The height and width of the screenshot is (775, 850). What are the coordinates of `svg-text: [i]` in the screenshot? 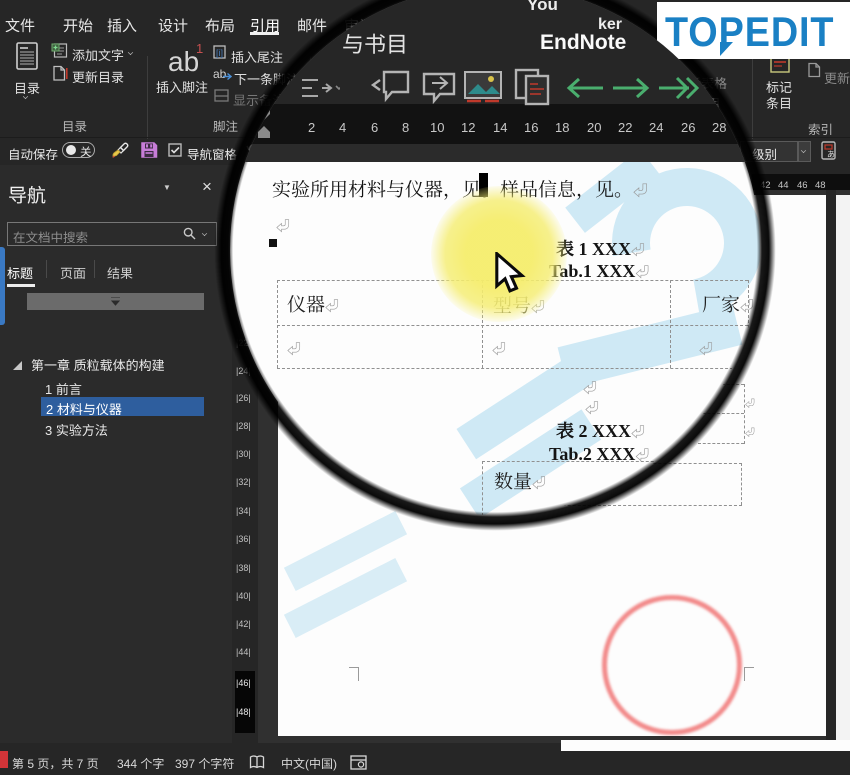 It's located at (219, 53).